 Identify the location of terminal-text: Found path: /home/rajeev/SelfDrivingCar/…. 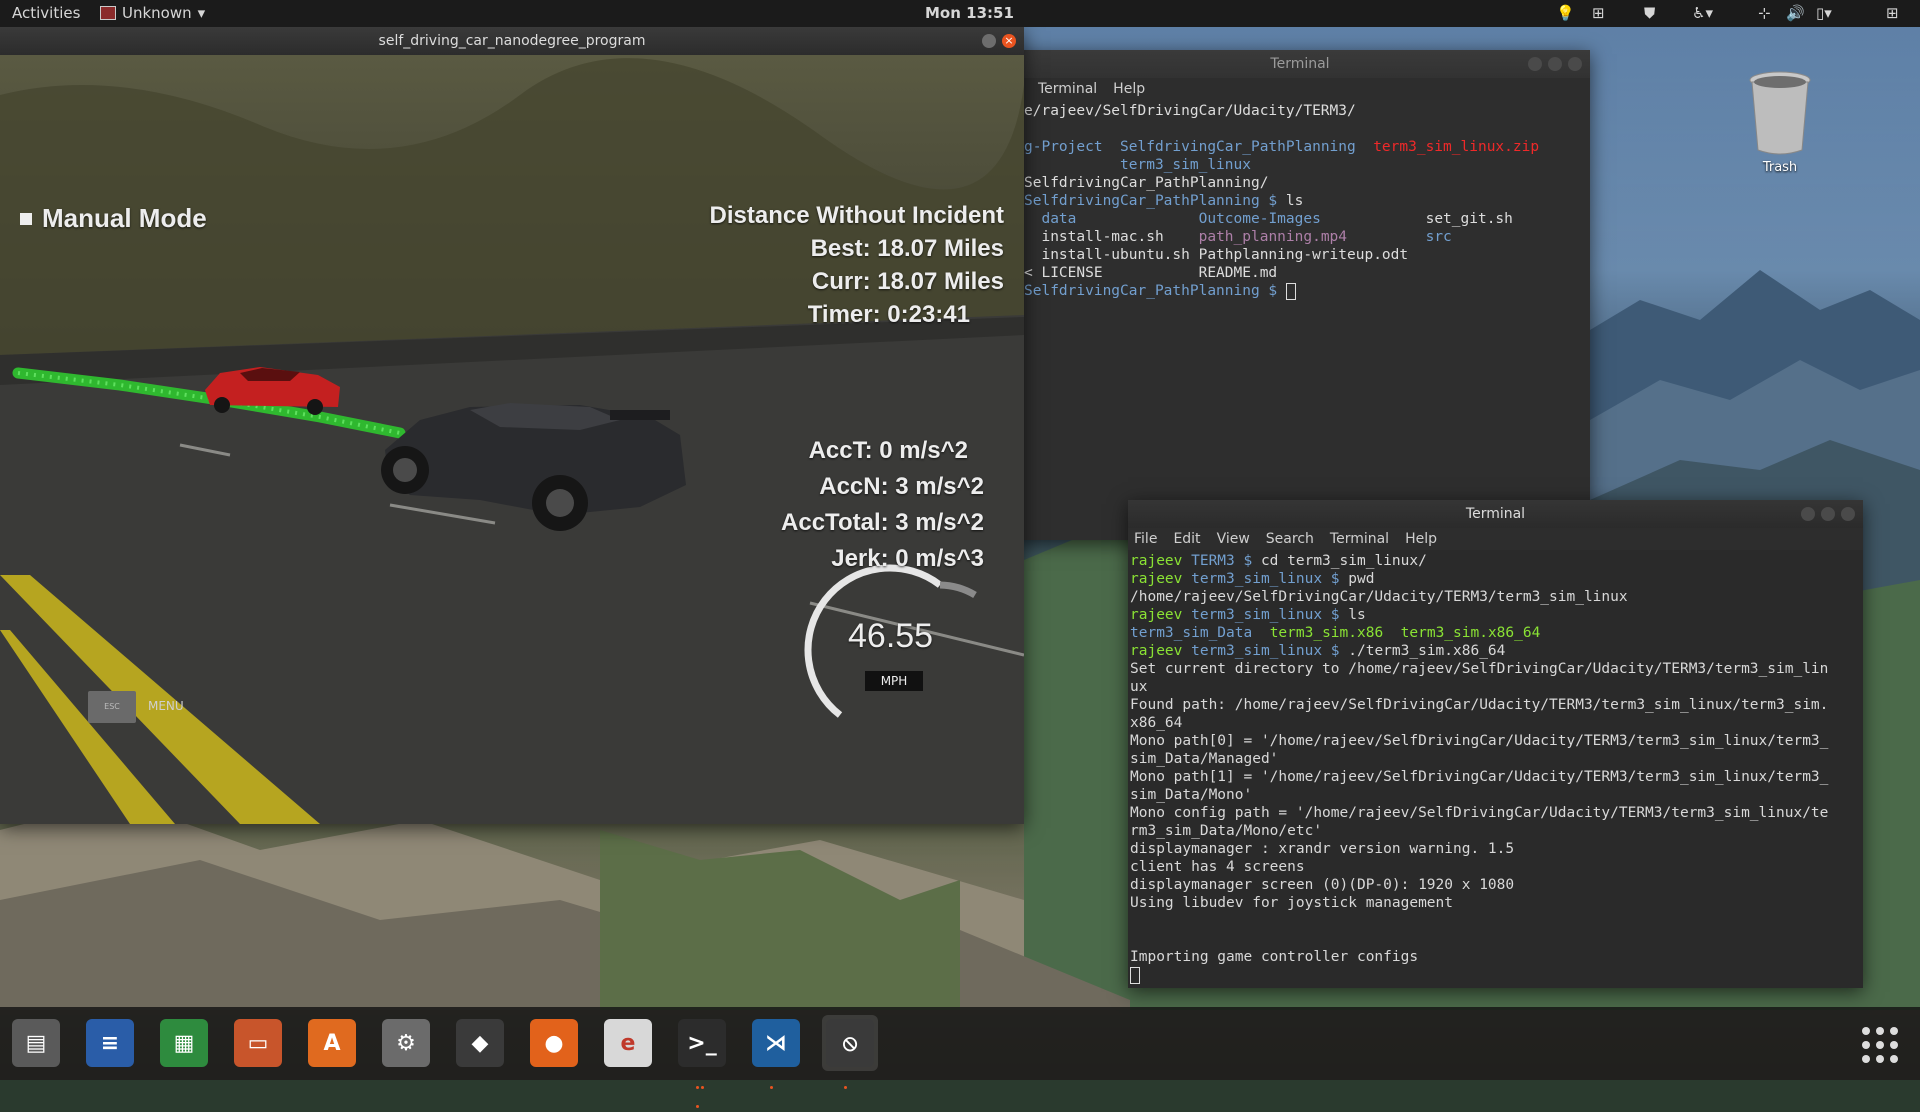
(1479, 705).